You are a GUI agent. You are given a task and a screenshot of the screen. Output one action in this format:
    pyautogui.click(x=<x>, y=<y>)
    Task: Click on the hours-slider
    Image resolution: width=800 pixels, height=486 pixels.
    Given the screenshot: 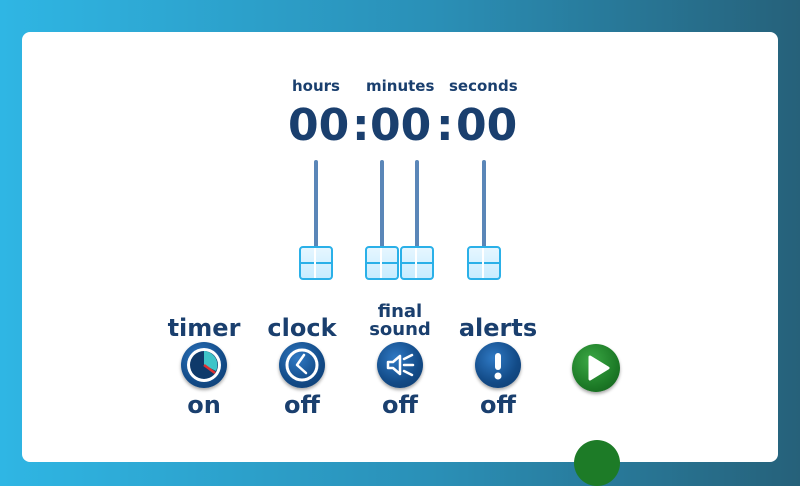 What is the action you would take?
    pyautogui.click(x=316, y=222)
    